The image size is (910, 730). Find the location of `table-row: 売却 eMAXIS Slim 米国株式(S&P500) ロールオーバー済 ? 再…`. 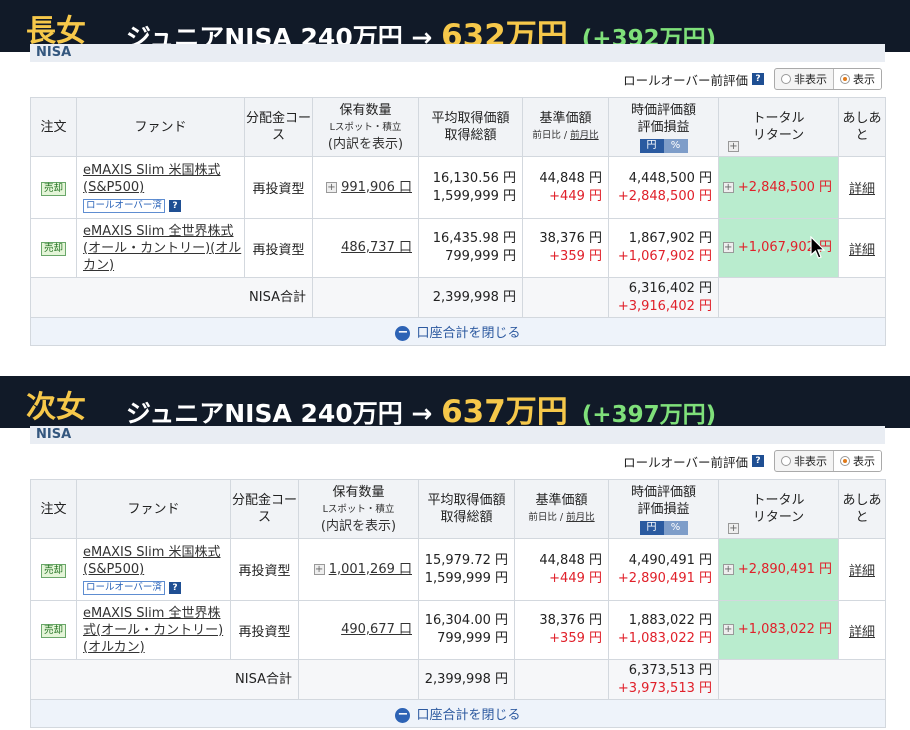

table-row: 売却 eMAXIS Slim 米国株式(S&P500) ロールオーバー済 ? 再… is located at coordinates (458, 569).